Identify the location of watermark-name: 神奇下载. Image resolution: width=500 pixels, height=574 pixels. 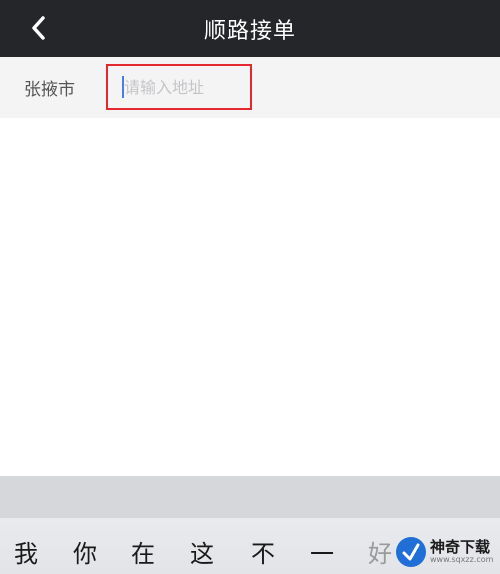
(460, 547).